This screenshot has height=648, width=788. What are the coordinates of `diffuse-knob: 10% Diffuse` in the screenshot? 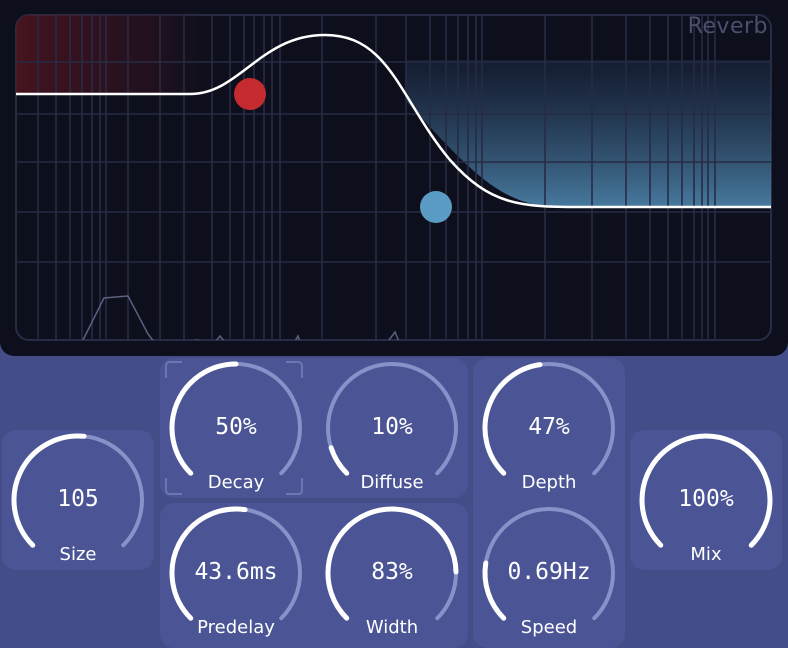 It's located at (392, 428).